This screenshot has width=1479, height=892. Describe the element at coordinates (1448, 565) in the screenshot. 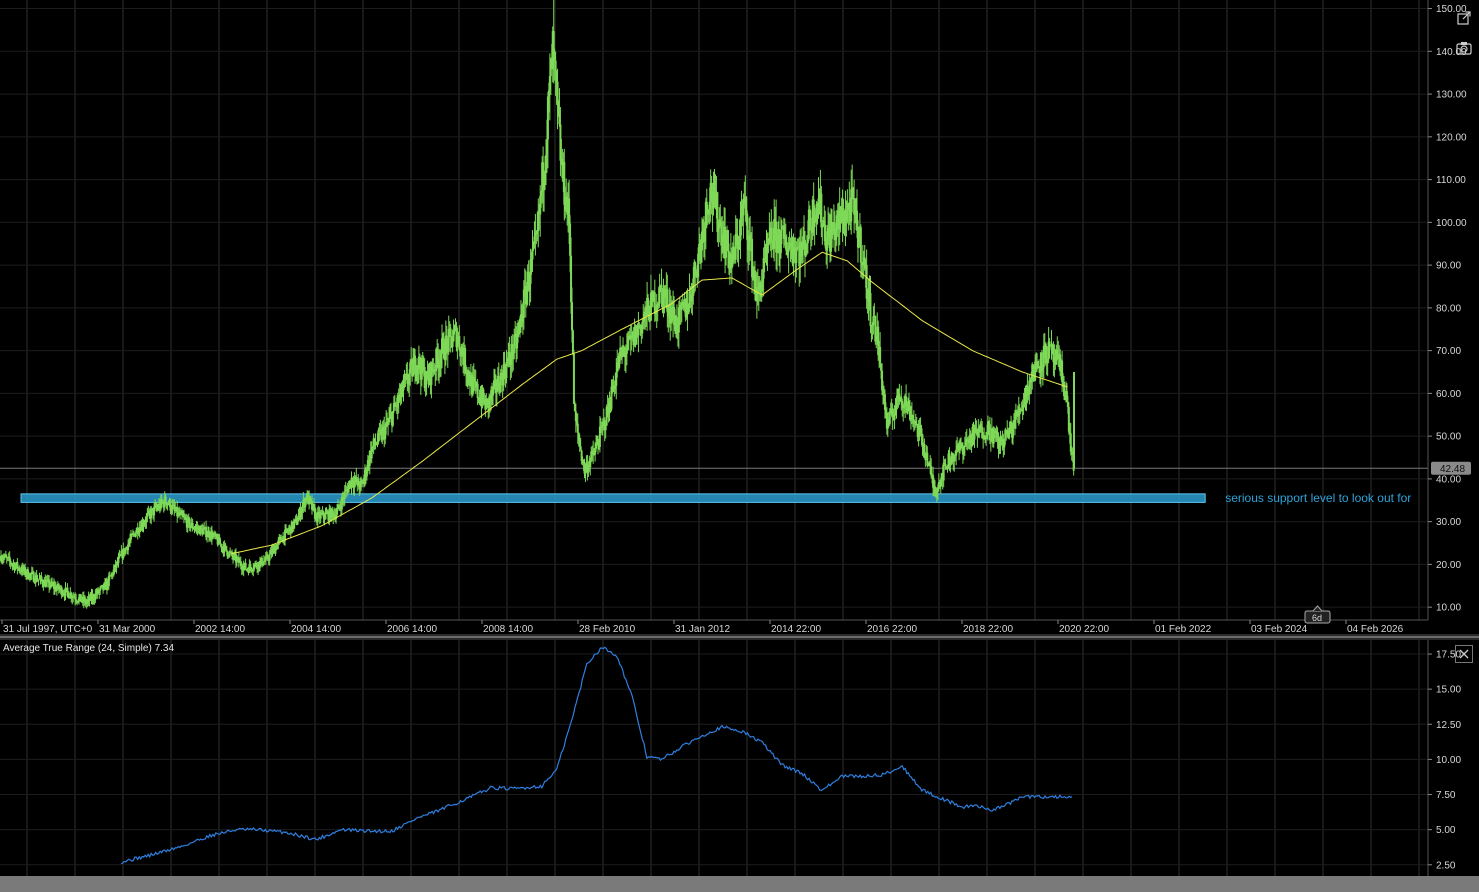

I see `y-tick-label: 20.00` at that location.